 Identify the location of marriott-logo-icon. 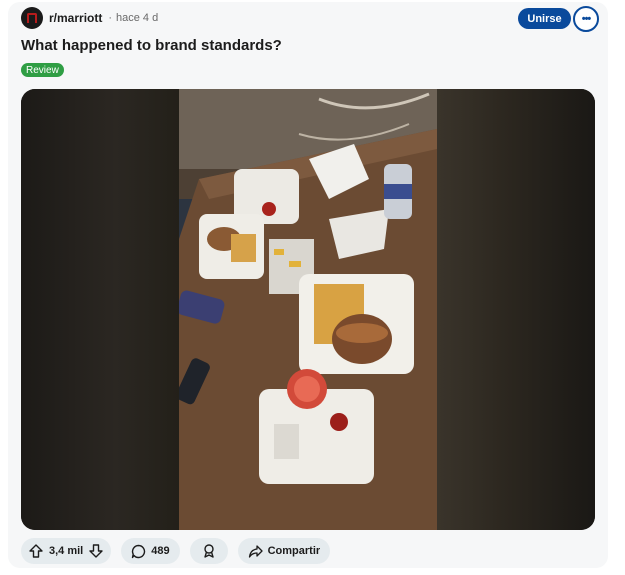
(32, 18).